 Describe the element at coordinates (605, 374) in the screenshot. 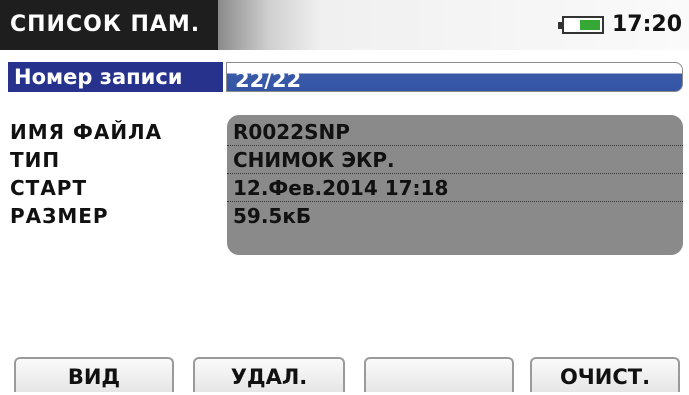

I see `clear-softkey: ОЧИСТ.` at that location.